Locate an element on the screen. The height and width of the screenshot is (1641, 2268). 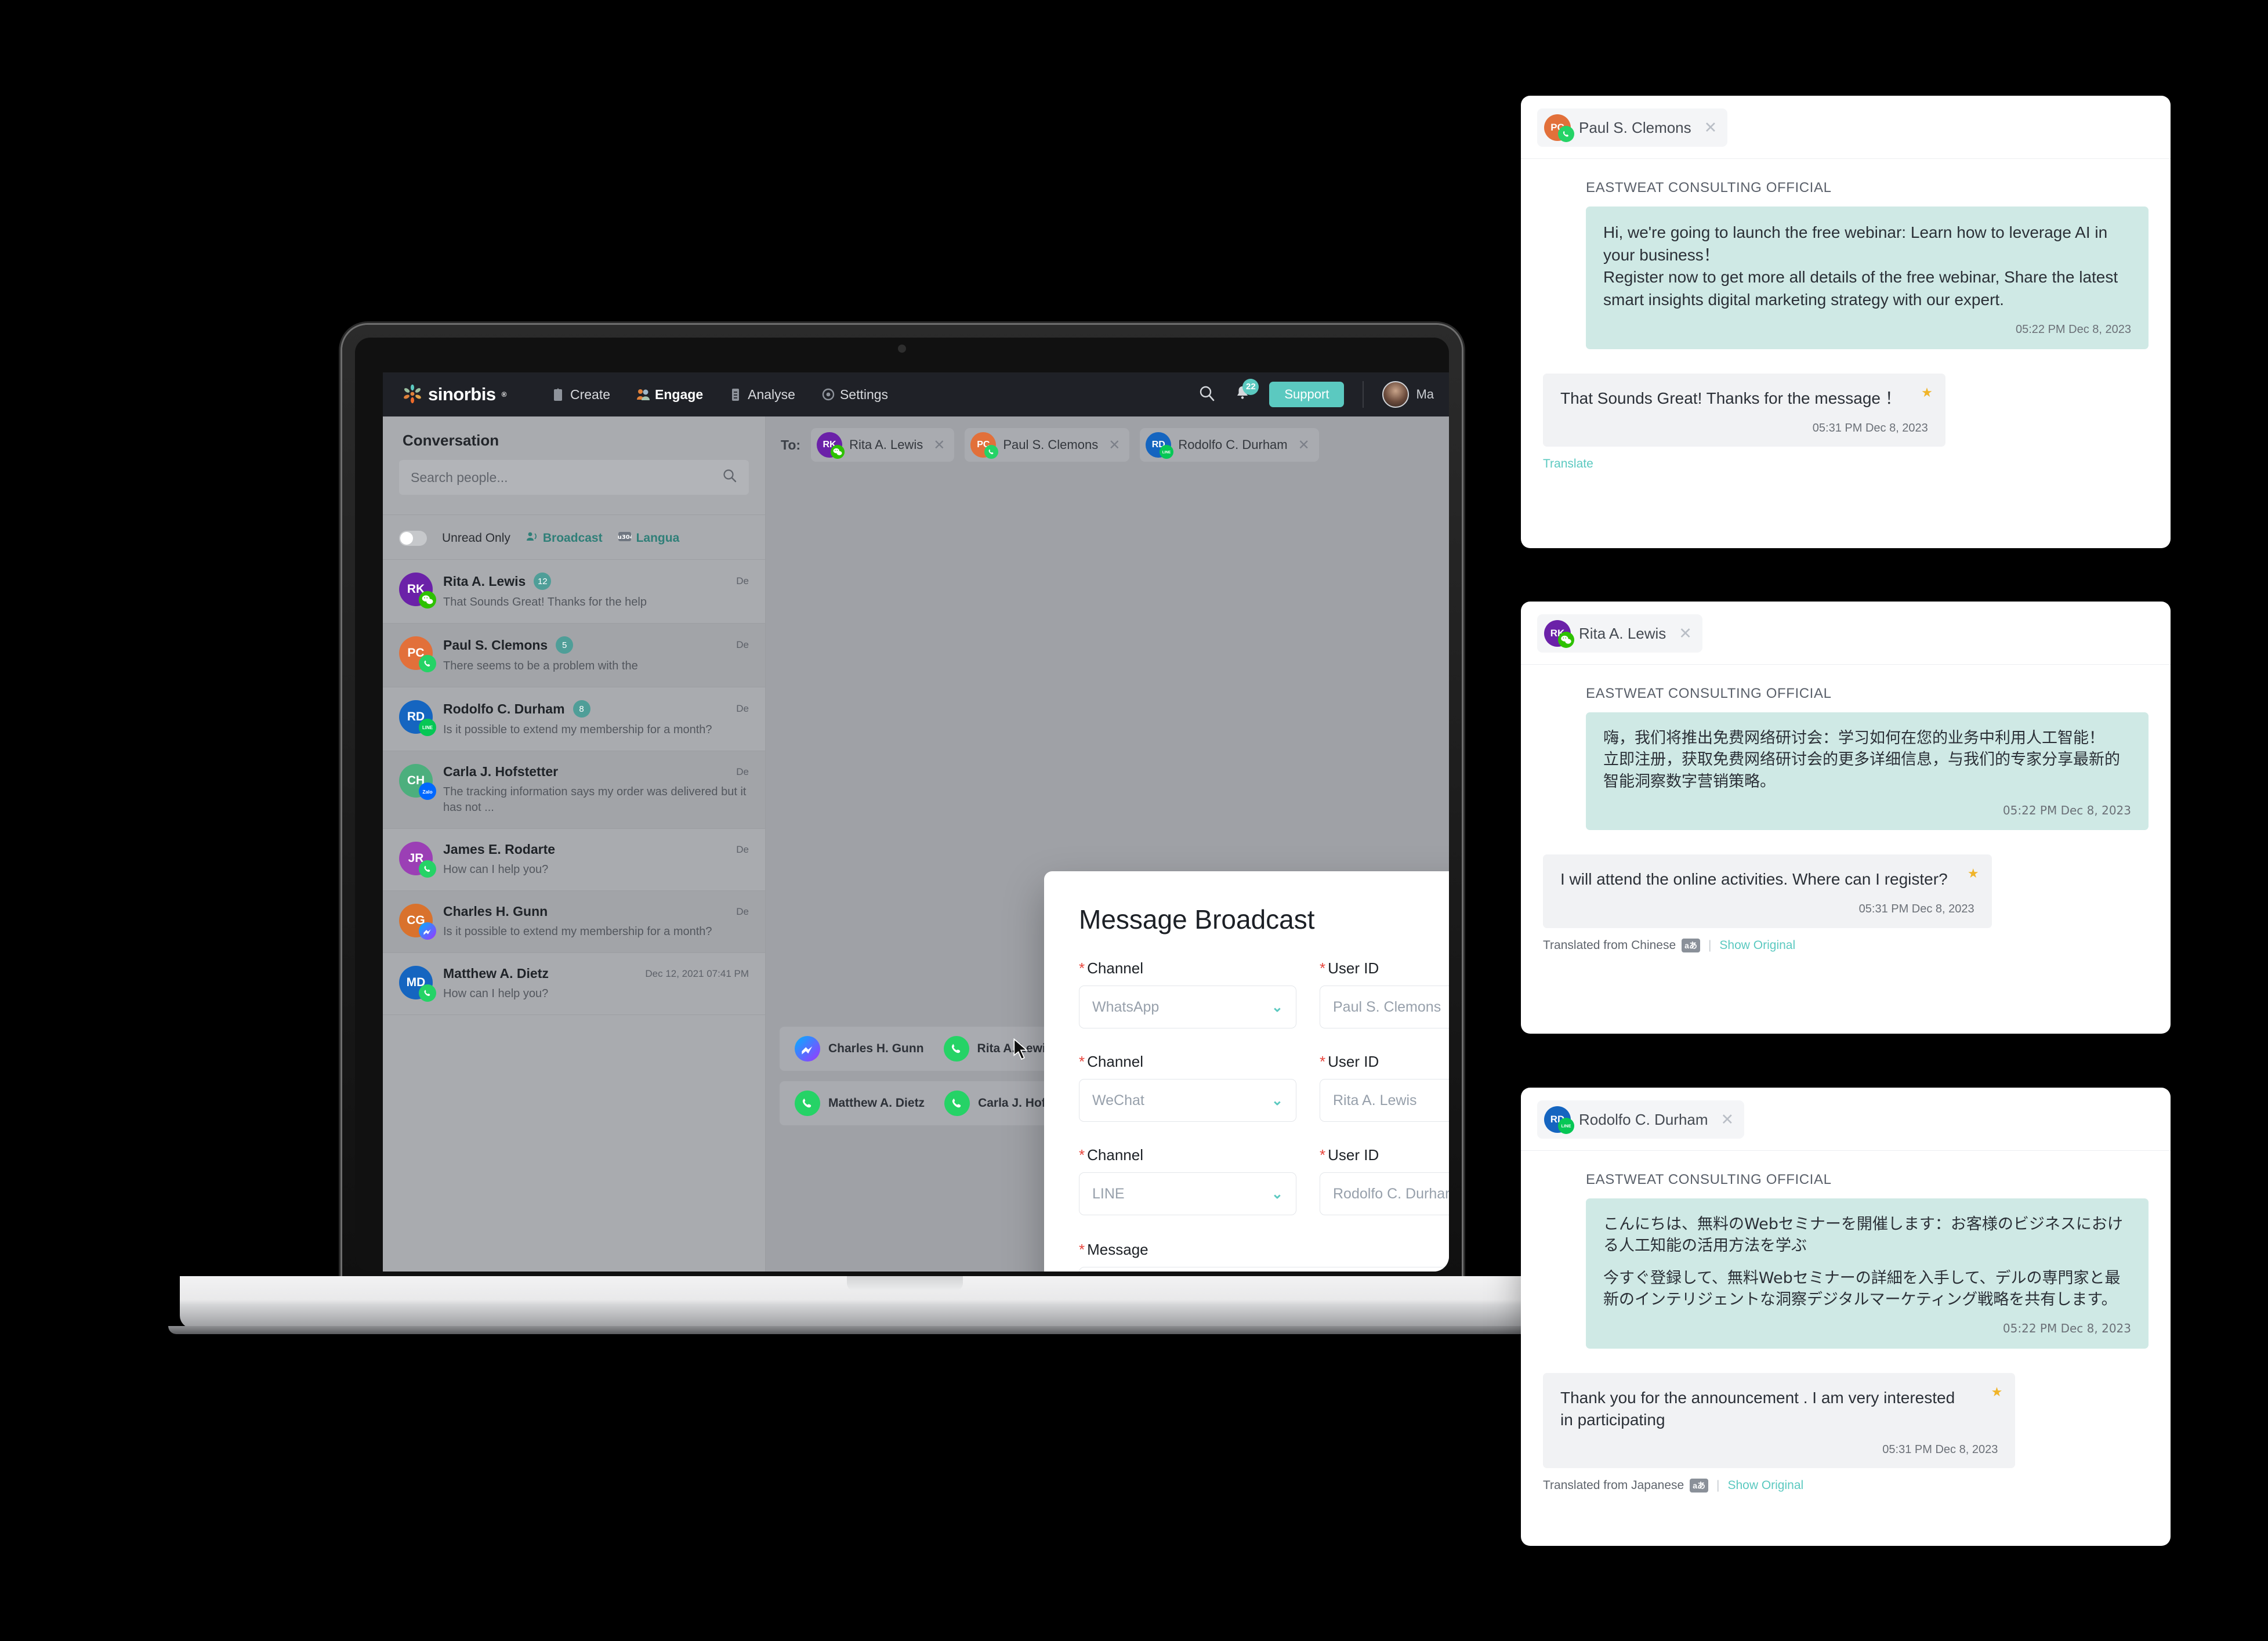
dialog-title: Message Broadcast is located at coordinates (1197, 919).